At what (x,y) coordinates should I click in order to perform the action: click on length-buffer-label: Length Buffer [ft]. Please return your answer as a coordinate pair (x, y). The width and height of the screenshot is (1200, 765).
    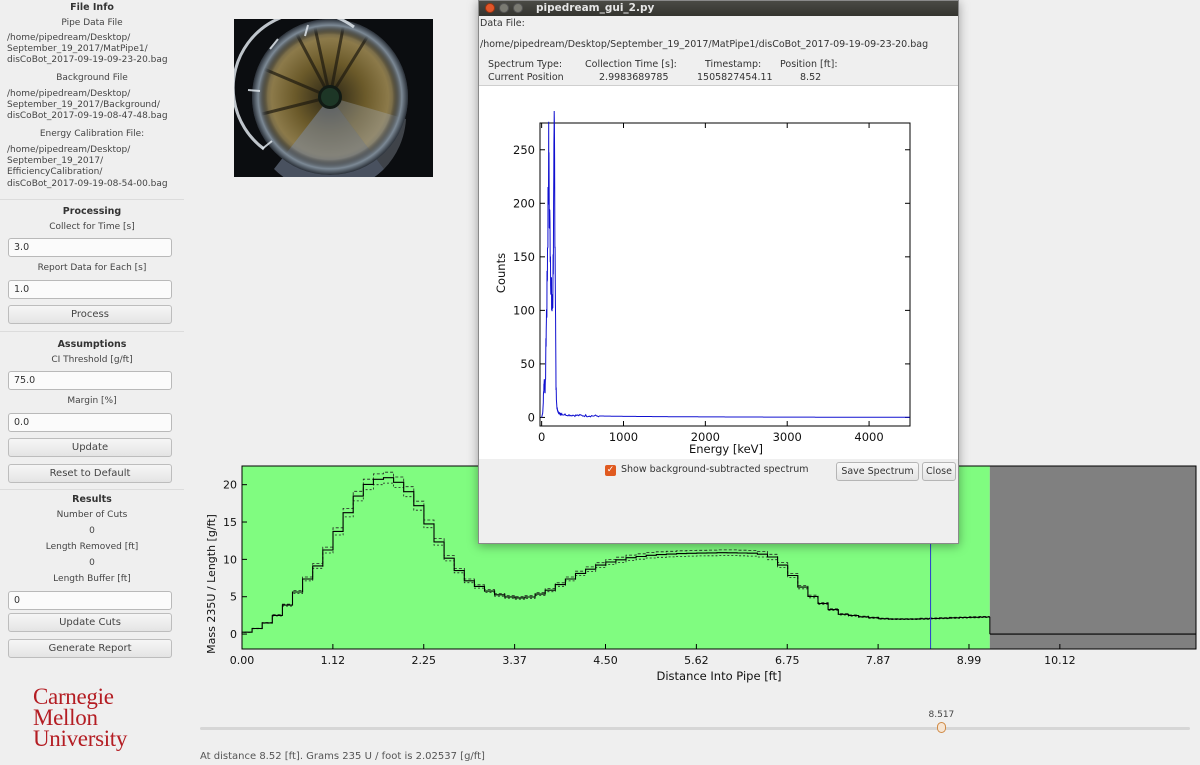
    Looking at the image, I should click on (92, 579).